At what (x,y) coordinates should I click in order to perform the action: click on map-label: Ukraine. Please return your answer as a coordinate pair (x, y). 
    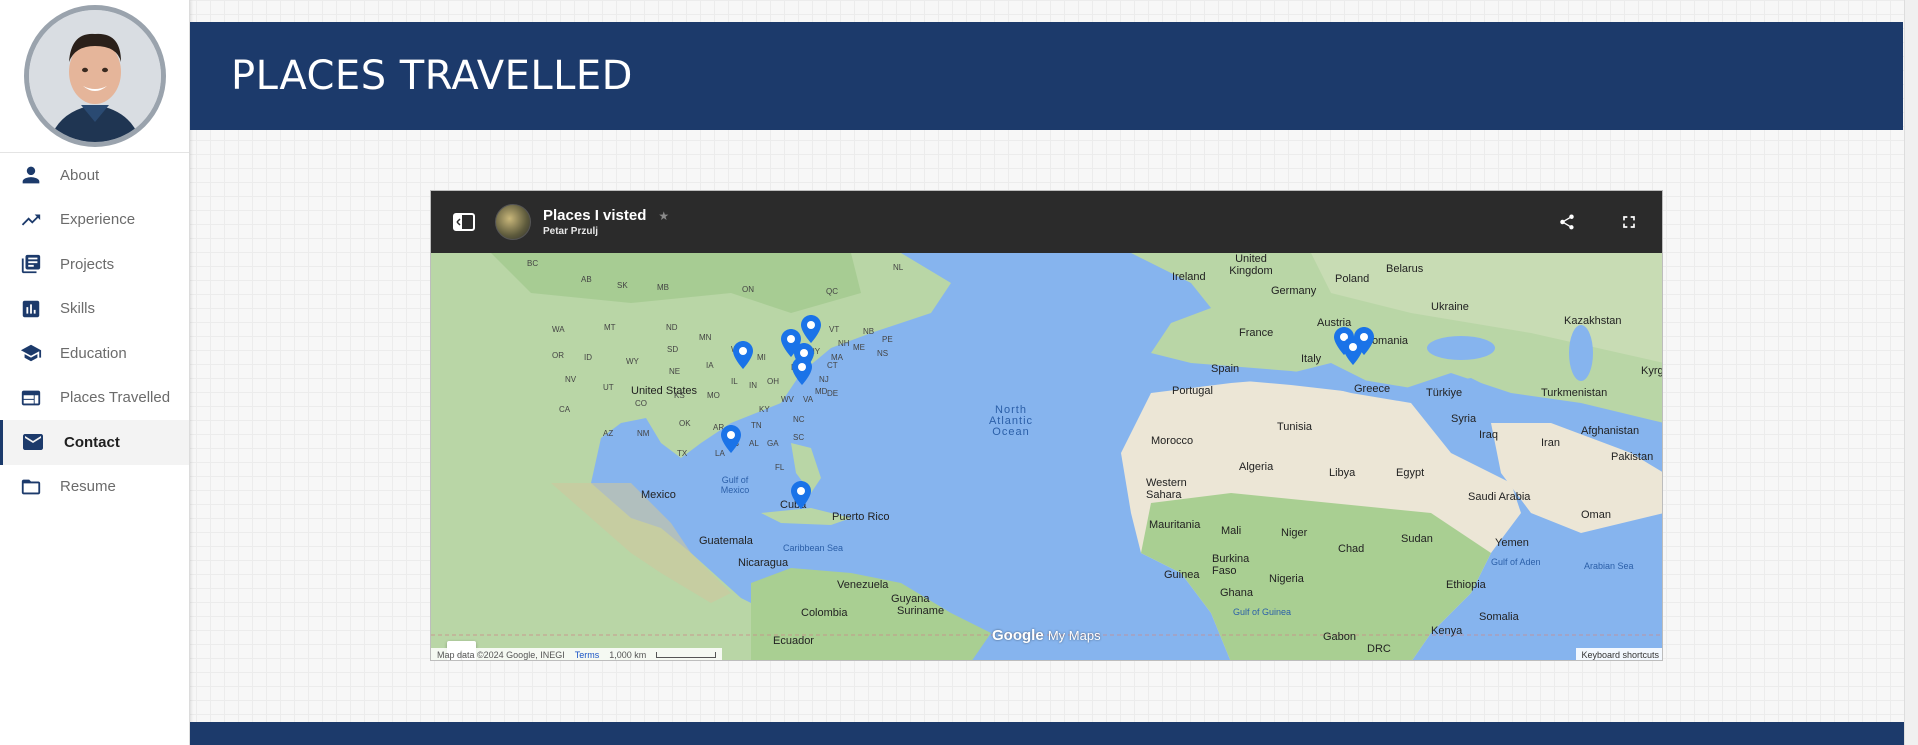
    Looking at the image, I should click on (1450, 307).